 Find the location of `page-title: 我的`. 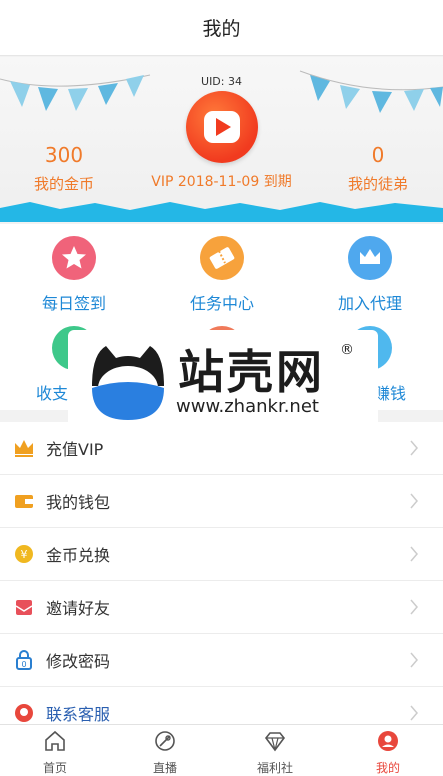

page-title: 我的 is located at coordinates (221, 29).